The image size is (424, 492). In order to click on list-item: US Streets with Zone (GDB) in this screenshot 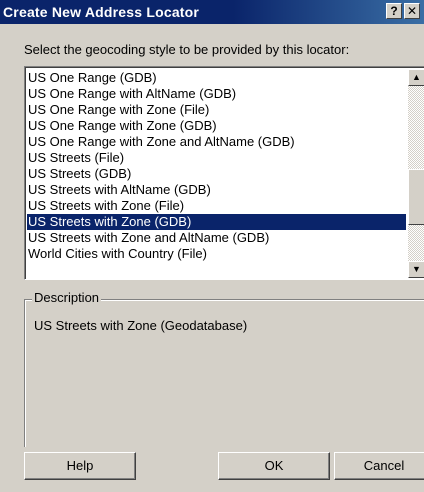, I will do `click(216, 222)`.